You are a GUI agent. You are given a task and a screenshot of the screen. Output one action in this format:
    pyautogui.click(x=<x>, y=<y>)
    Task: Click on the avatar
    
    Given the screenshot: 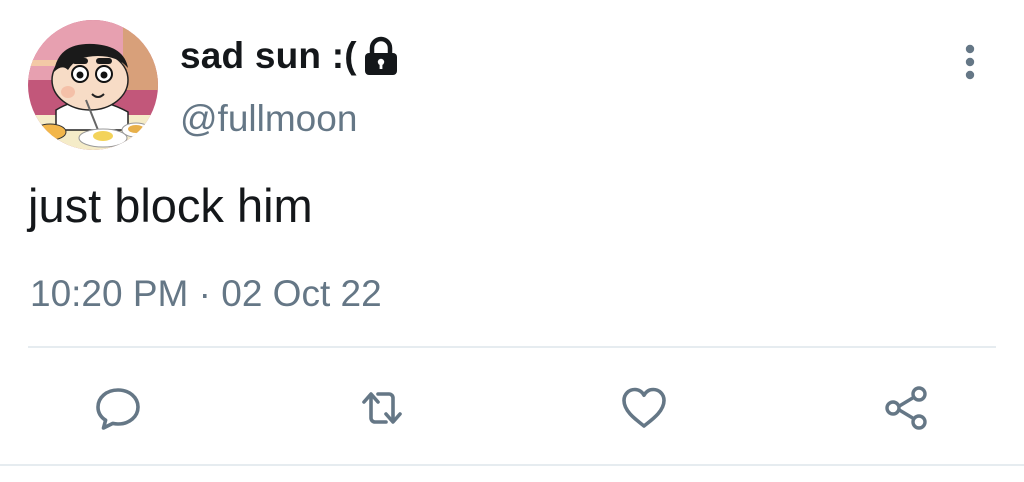 What is the action you would take?
    pyautogui.click(x=93, y=85)
    